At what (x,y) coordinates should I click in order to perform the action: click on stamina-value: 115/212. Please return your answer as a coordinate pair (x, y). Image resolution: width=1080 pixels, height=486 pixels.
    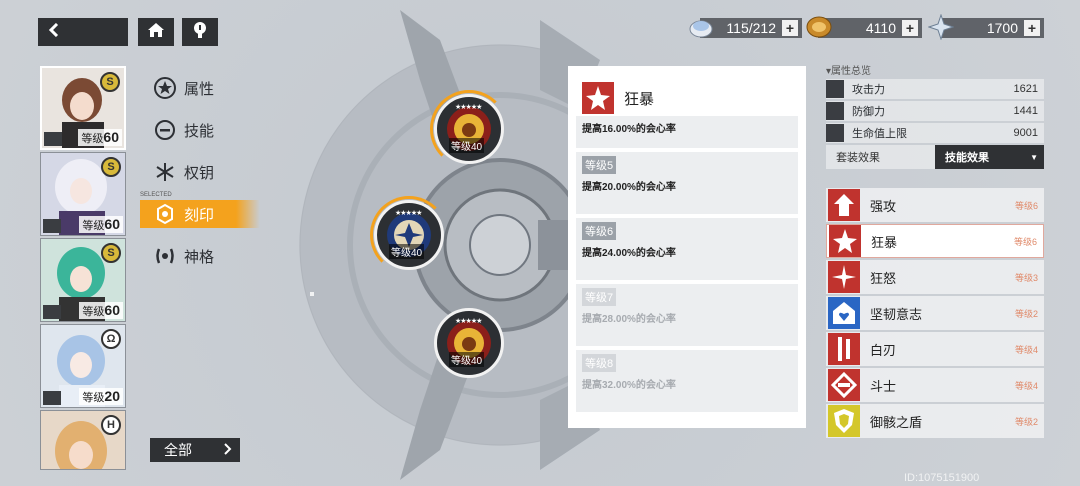
    Looking at the image, I should click on (751, 28).